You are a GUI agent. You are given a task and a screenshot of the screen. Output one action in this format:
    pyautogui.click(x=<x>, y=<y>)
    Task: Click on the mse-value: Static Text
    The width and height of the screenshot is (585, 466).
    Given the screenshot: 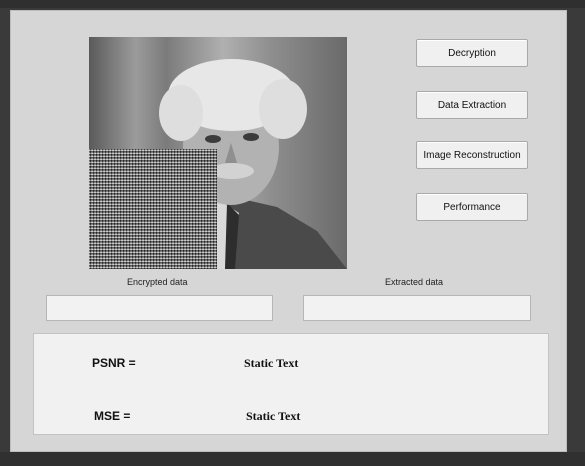 What is the action you would take?
    pyautogui.click(x=273, y=416)
    